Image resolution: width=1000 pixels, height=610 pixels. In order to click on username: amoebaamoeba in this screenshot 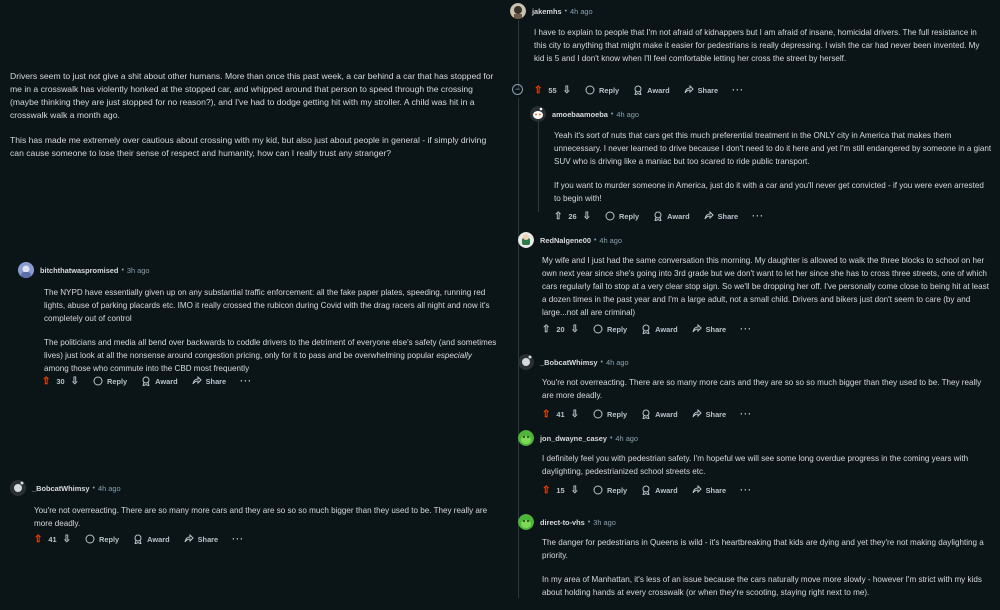, I will do `click(580, 114)`.